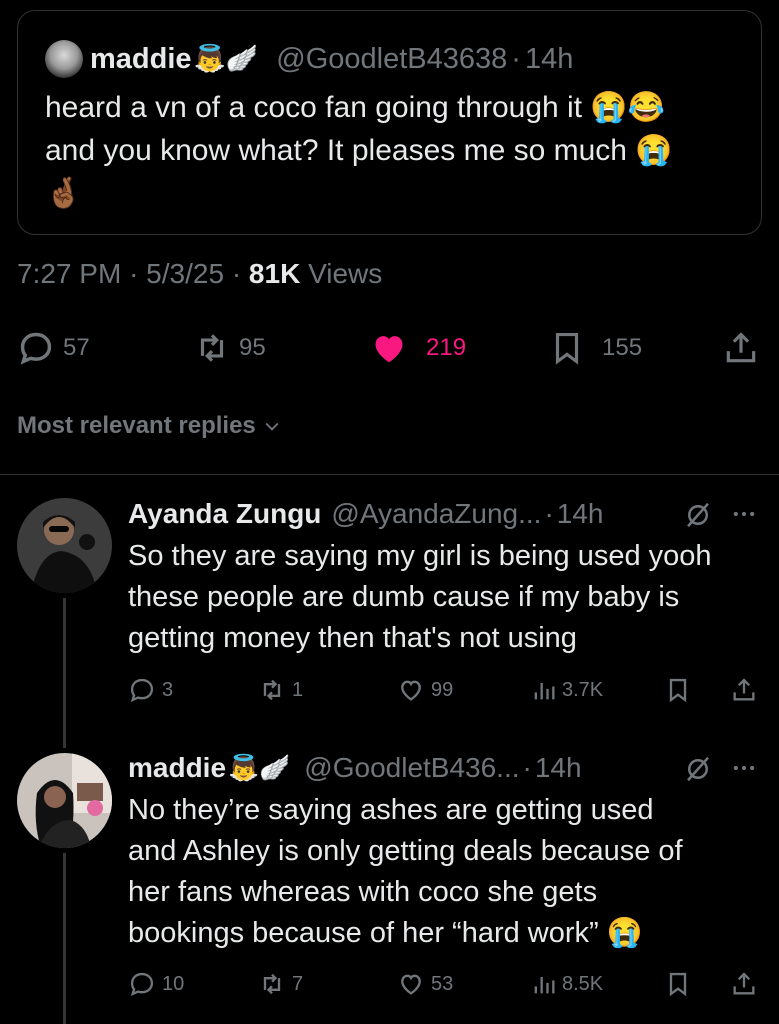 Image resolution: width=779 pixels, height=1024 pixels. What do you see at coordinates (622, 347) in the screenshot?
I see `bookmark-count: 155` at bounding box center [622, 347].